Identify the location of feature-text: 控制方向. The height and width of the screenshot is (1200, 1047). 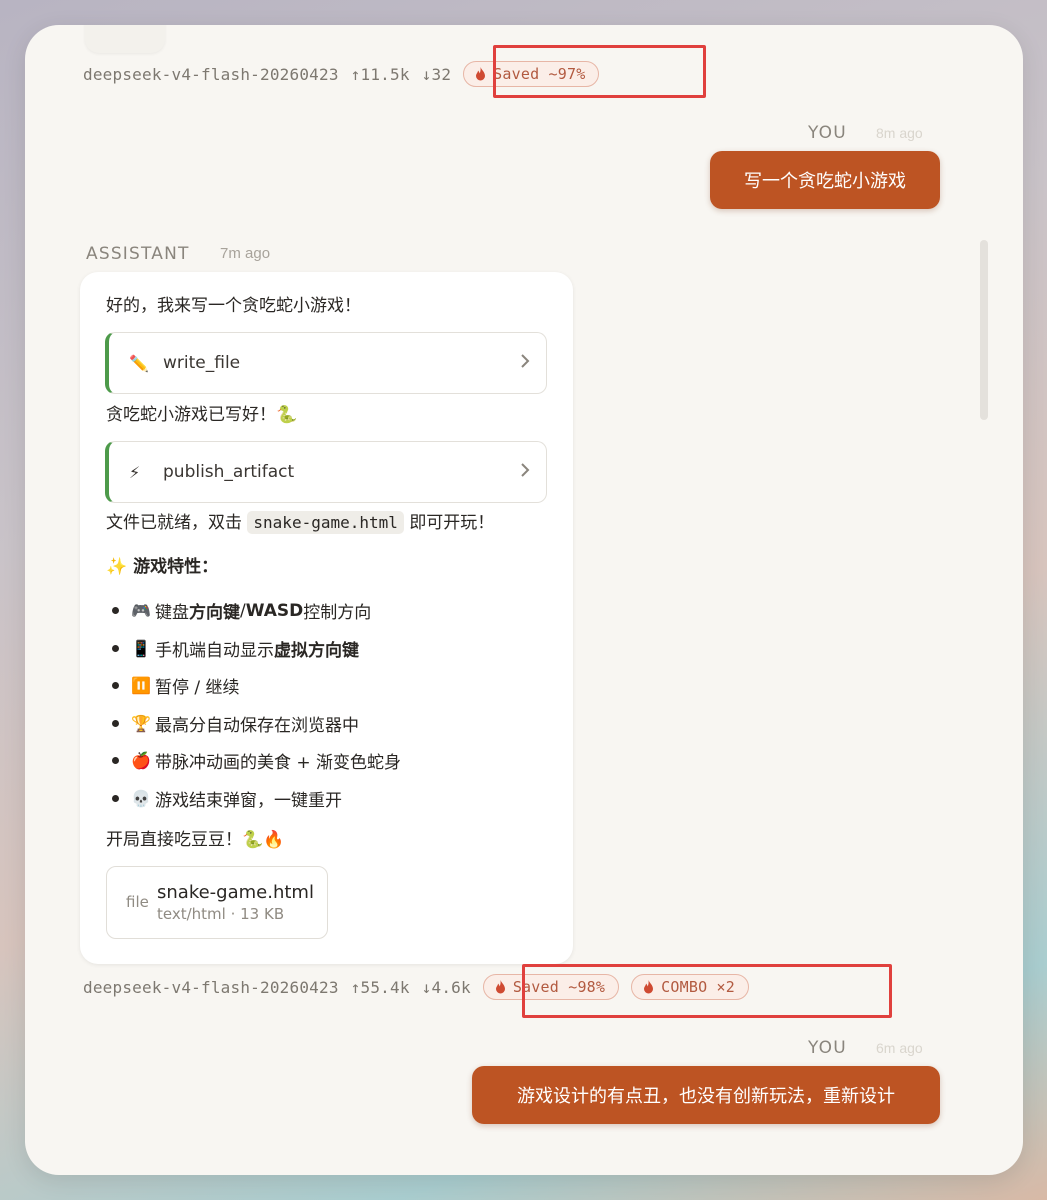
(337, 613).